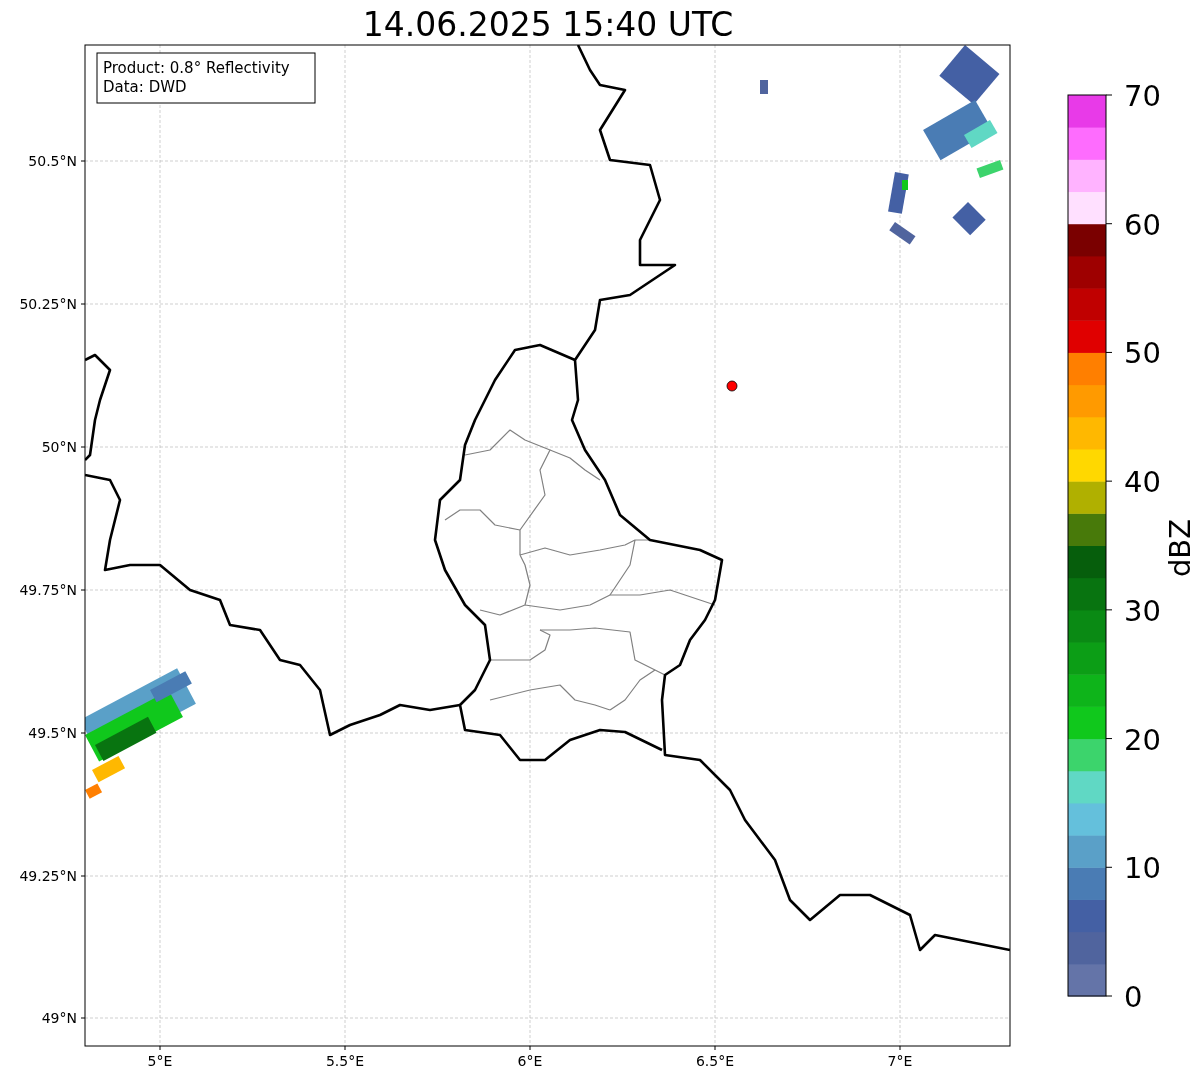 This screenshot has width=1202, height=1081. Describe the element at coordinates (48, 304) in the screenshot. I see `latitude-label: 50.25°N` at that location.